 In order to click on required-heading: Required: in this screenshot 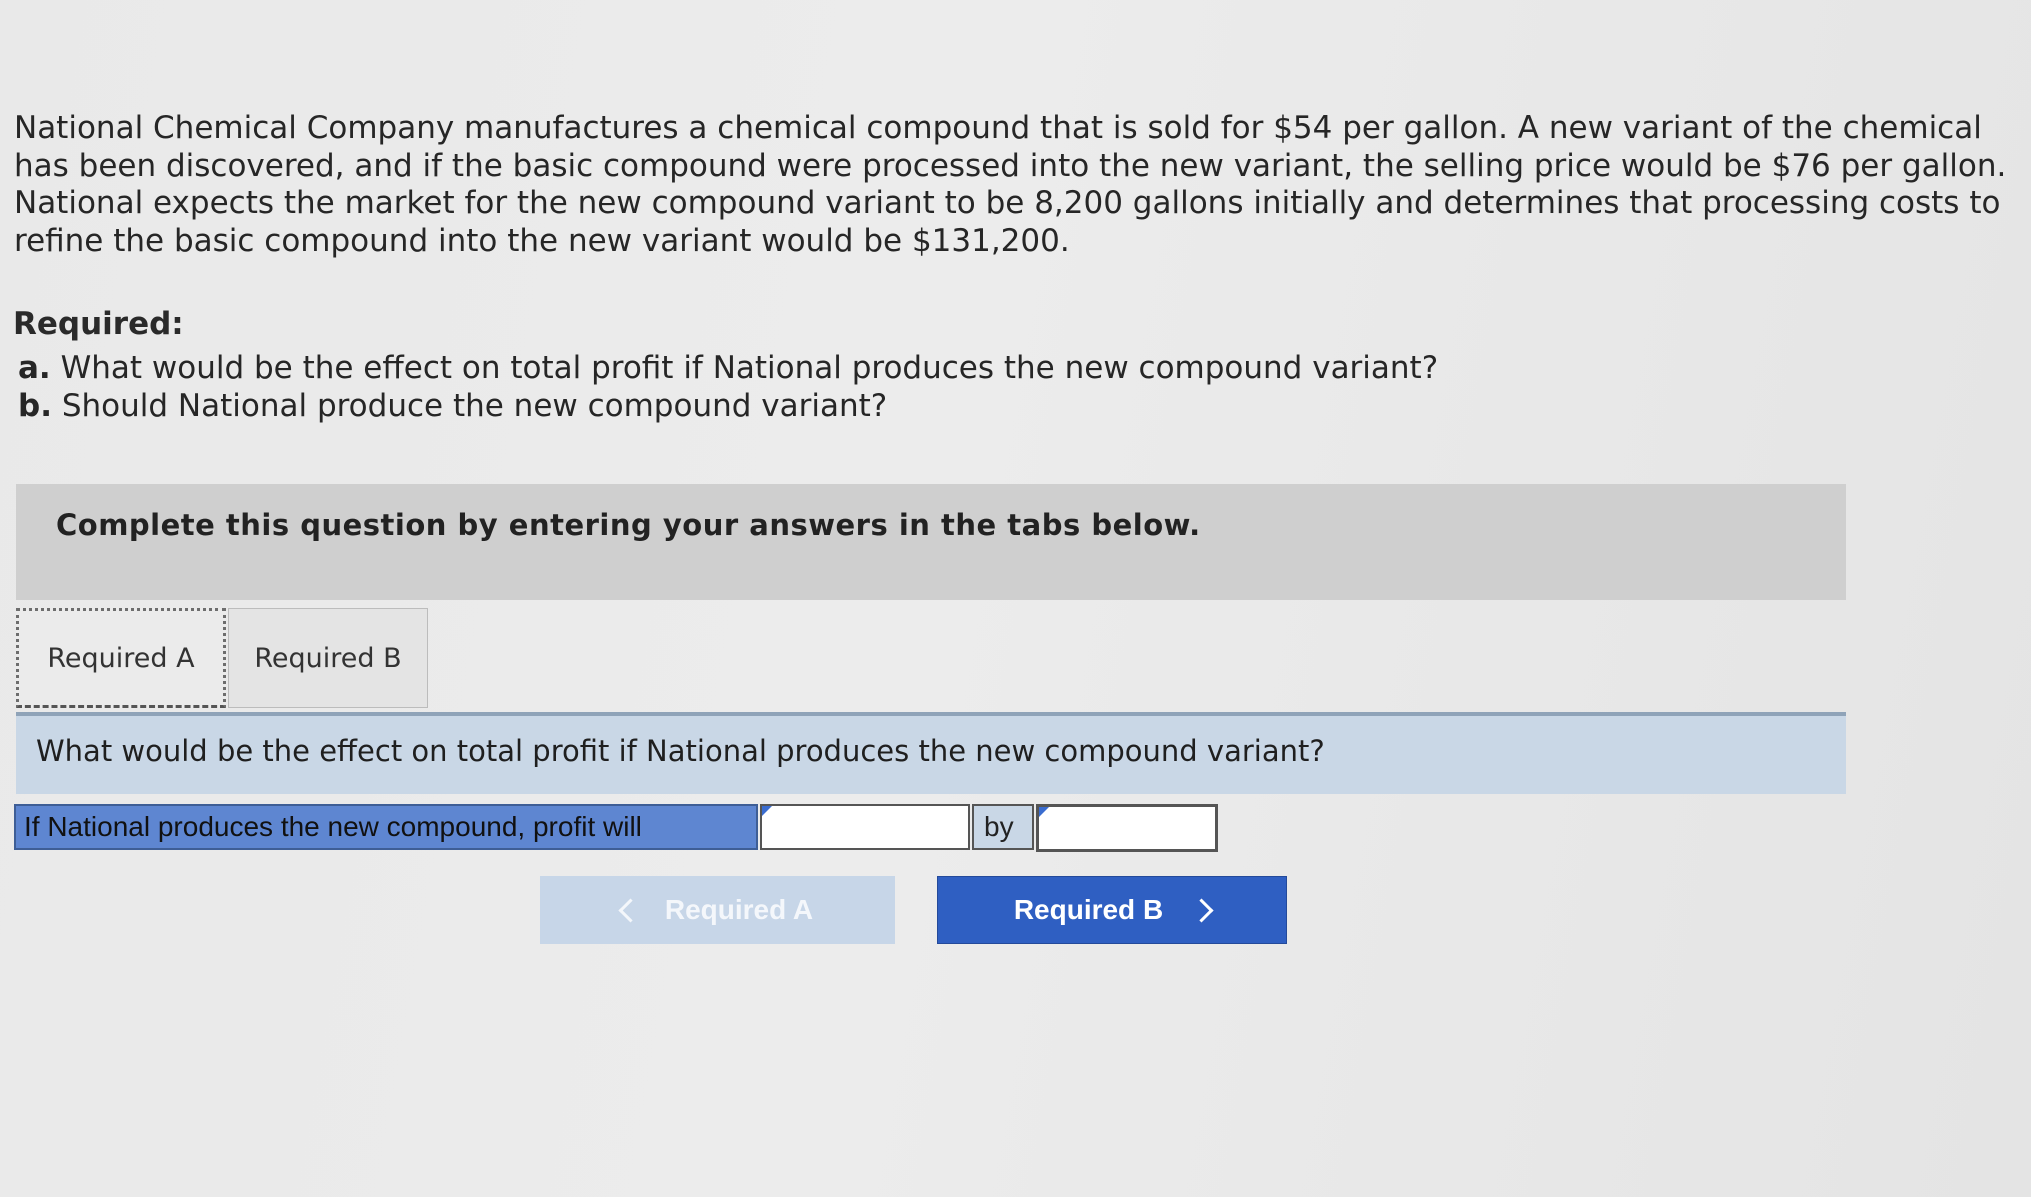, I will do `click(98, 324)`.